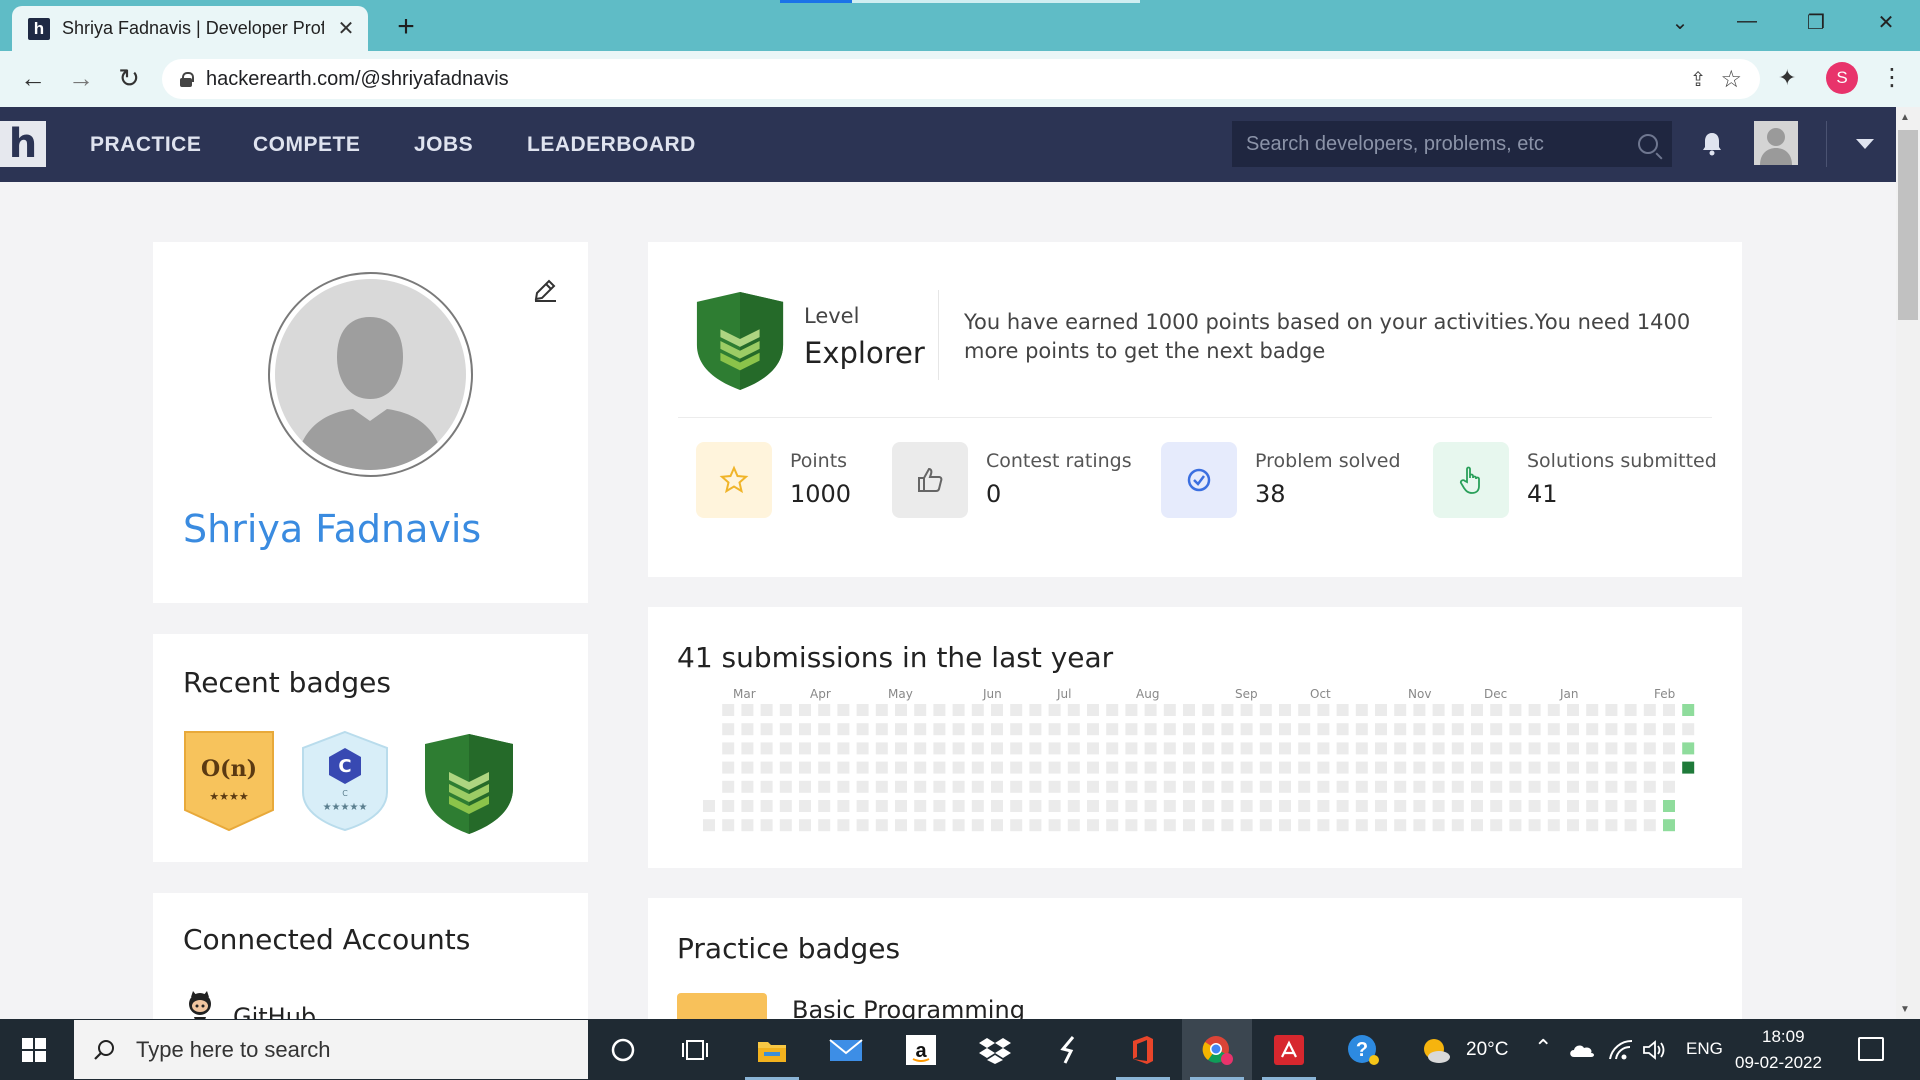 This screenshot has width=1920, height=1080. I want to click on new-tab-button: +, so click(406, 27).